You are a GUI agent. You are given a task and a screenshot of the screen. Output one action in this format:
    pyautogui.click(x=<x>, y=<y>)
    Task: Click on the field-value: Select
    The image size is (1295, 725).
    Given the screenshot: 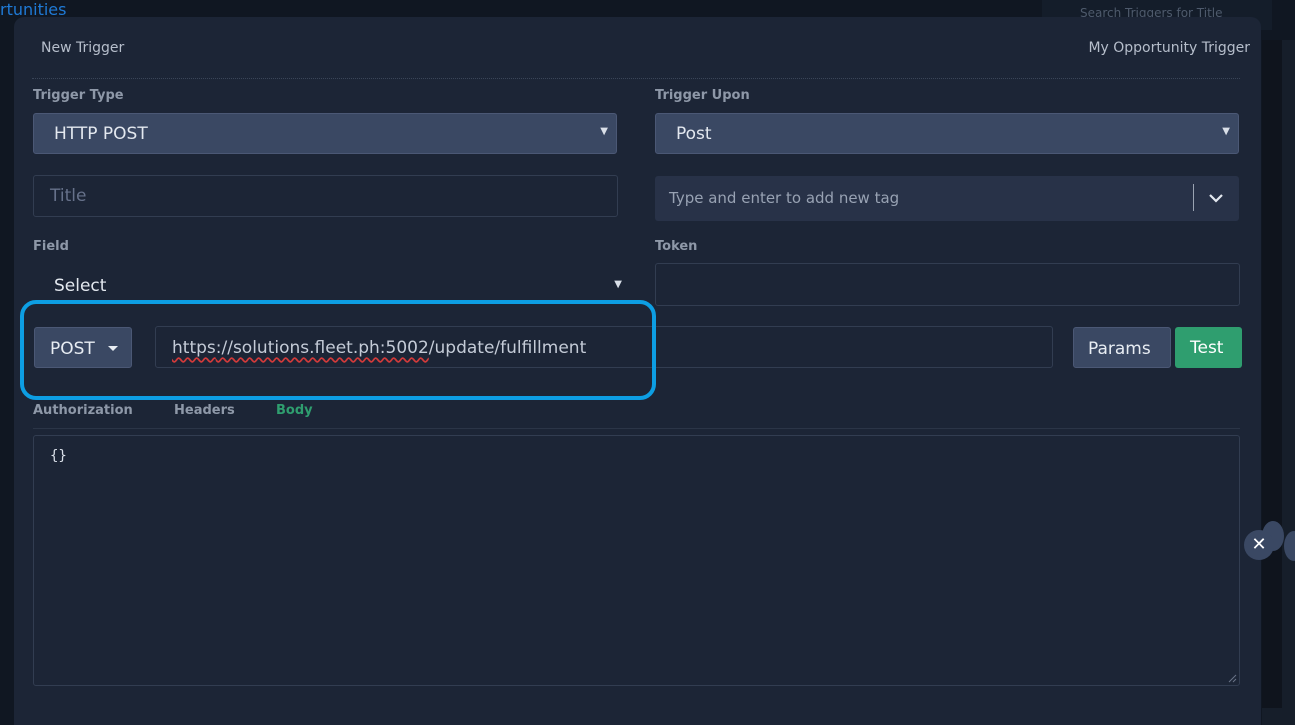 What is the action you would take?
    pyautogui.click(x=80, y=286)
    